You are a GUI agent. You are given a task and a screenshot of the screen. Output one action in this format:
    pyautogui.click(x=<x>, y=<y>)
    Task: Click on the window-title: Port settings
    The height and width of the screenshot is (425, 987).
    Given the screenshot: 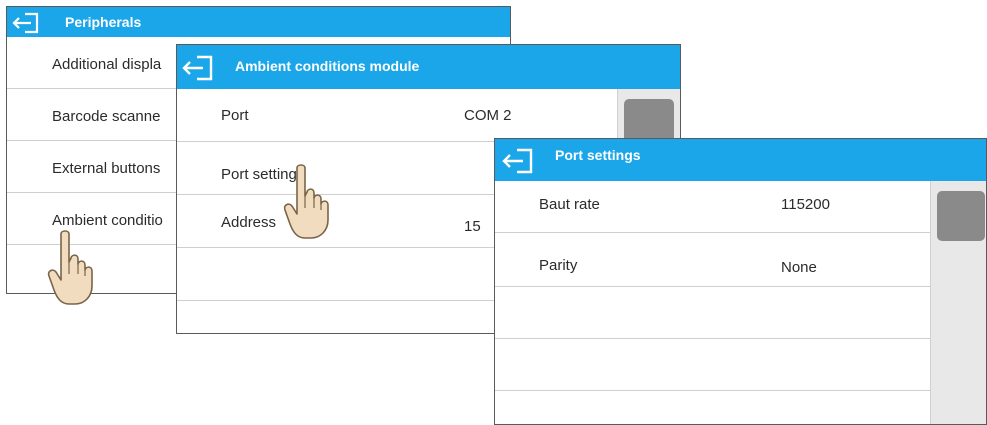 What is the action you would take?
    pyautogui.click(x=598, y=155)
    